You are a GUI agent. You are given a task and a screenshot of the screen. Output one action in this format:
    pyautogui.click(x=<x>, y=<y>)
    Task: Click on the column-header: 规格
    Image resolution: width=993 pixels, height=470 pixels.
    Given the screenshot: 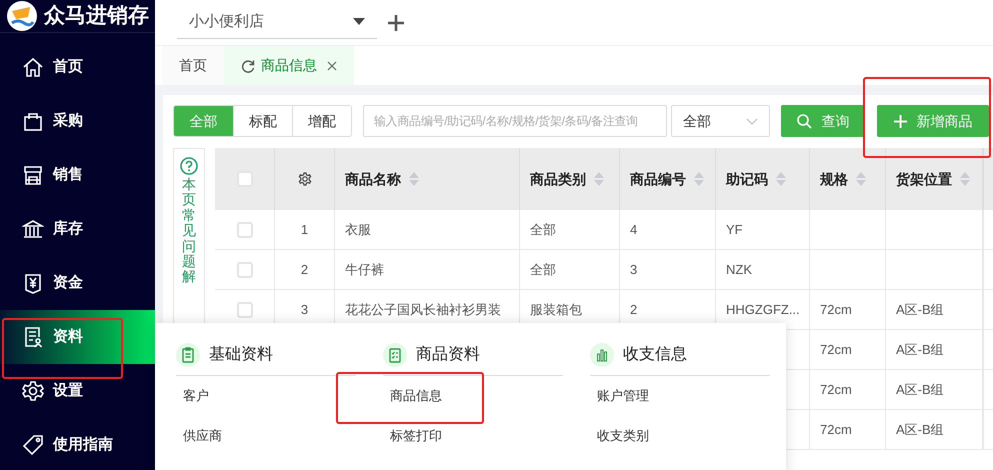 What is the action you would take?
    pyautogui.click(x=848, y=179)
    